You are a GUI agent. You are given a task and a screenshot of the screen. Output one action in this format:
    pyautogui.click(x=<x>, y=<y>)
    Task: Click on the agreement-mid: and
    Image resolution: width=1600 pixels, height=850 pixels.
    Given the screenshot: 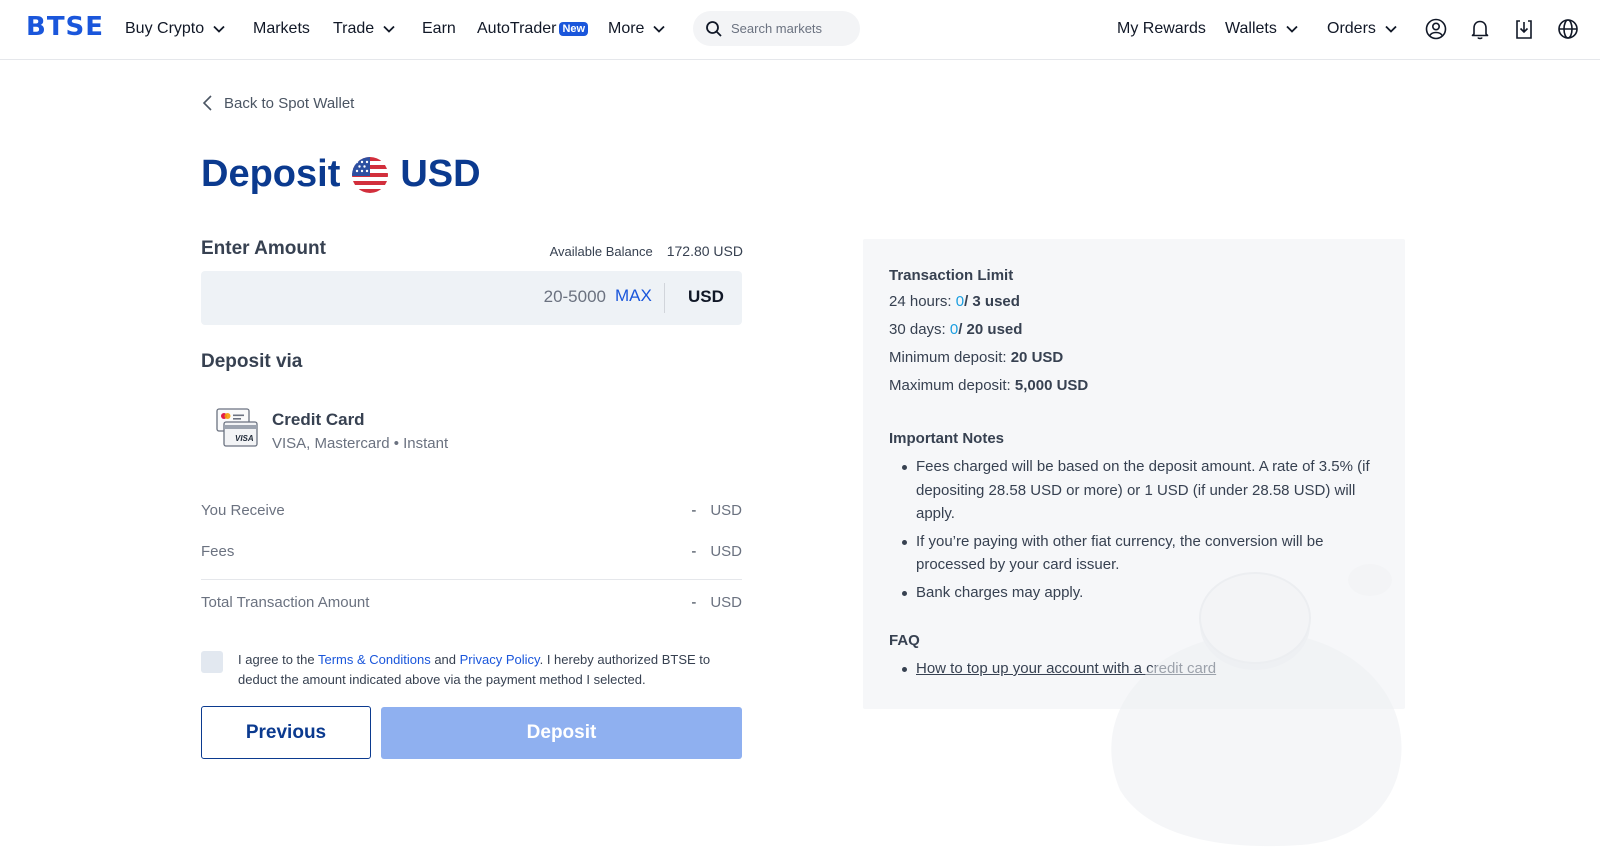 What is the action you would take?
    pyautogui.click(x=445, y=659)
    